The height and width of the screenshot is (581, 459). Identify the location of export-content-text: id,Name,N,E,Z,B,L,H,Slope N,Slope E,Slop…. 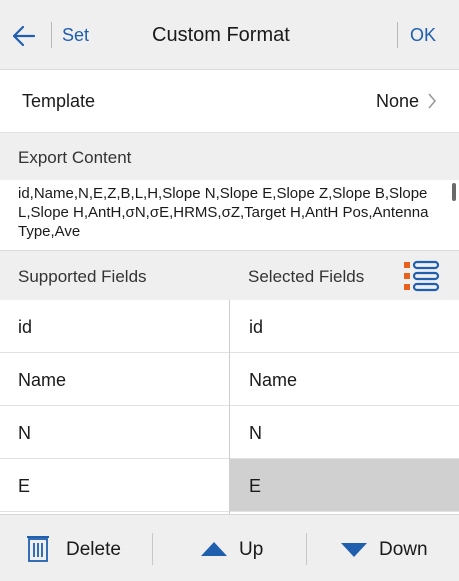
(229, 215).